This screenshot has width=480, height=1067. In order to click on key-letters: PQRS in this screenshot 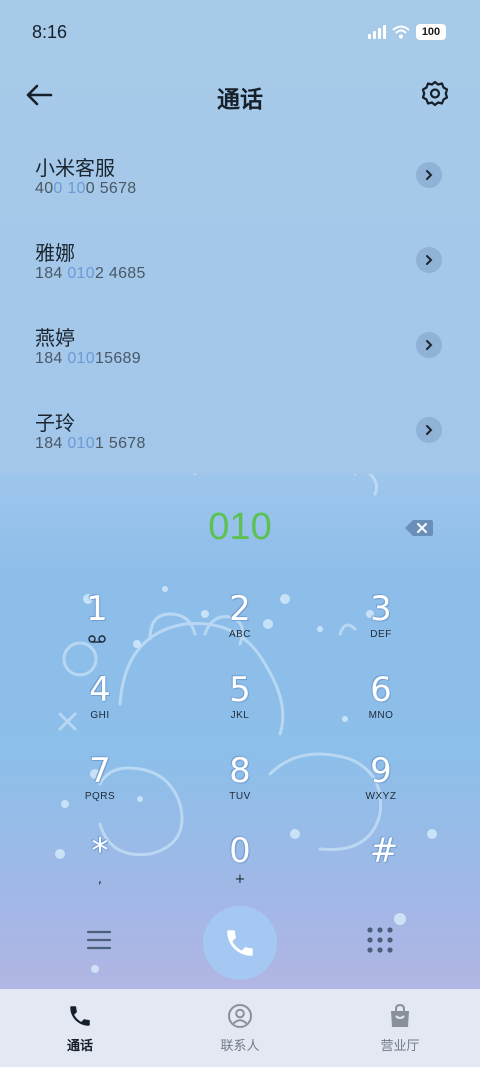, I will do `click(100, 796)`.